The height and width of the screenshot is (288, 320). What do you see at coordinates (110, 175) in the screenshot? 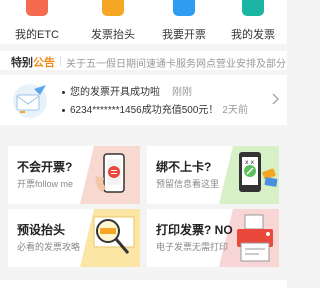
I see `phone-invoice-icon` at bounding box center [110, 175].